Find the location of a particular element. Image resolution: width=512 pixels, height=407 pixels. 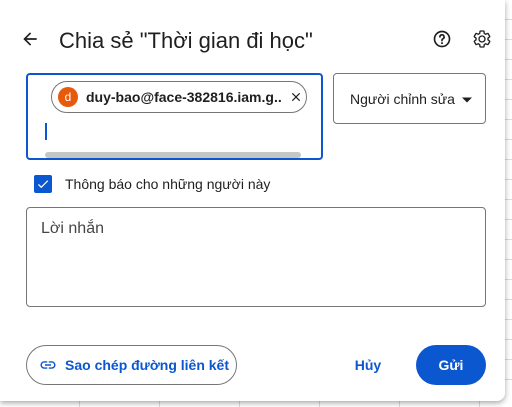

settings-button is located at coordinates (482, 39).